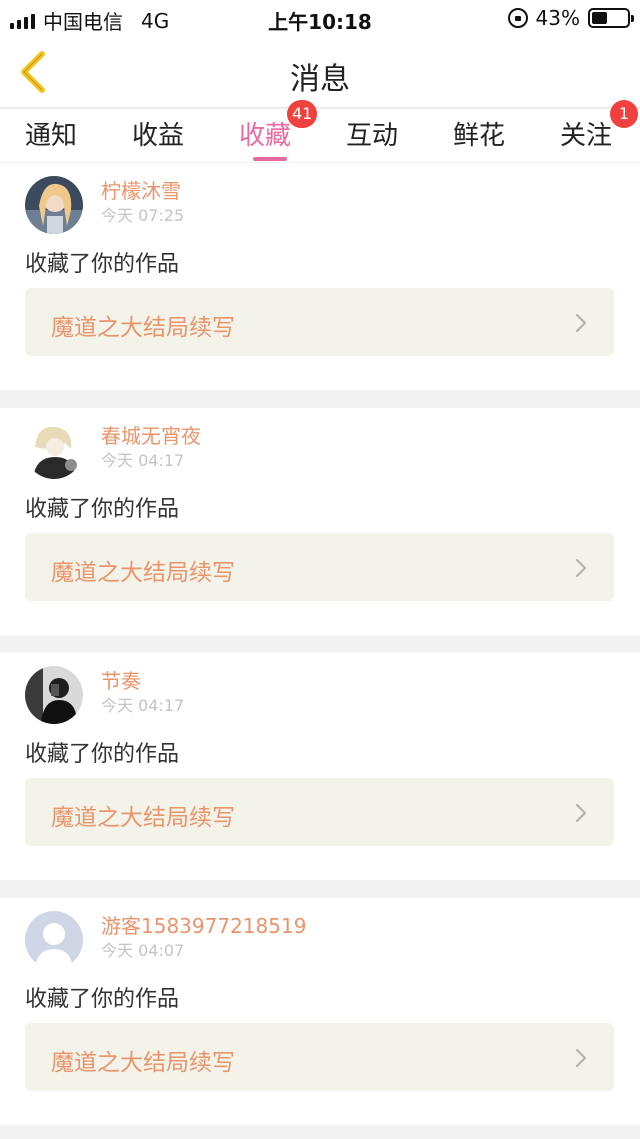  I want to click on username: 节奏, so click(121, 679).